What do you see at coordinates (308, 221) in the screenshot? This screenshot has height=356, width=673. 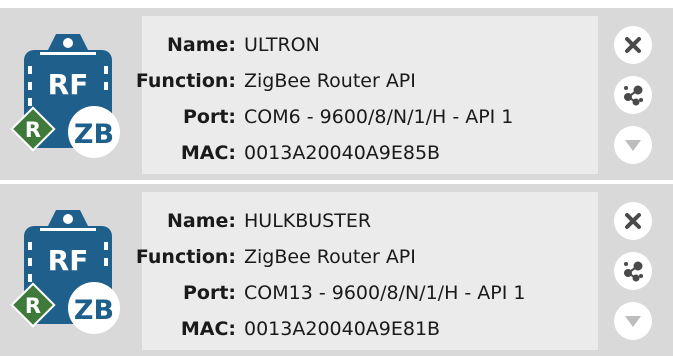 I see `name-value: HULKBUSTER` at bounding box center [308, 221].